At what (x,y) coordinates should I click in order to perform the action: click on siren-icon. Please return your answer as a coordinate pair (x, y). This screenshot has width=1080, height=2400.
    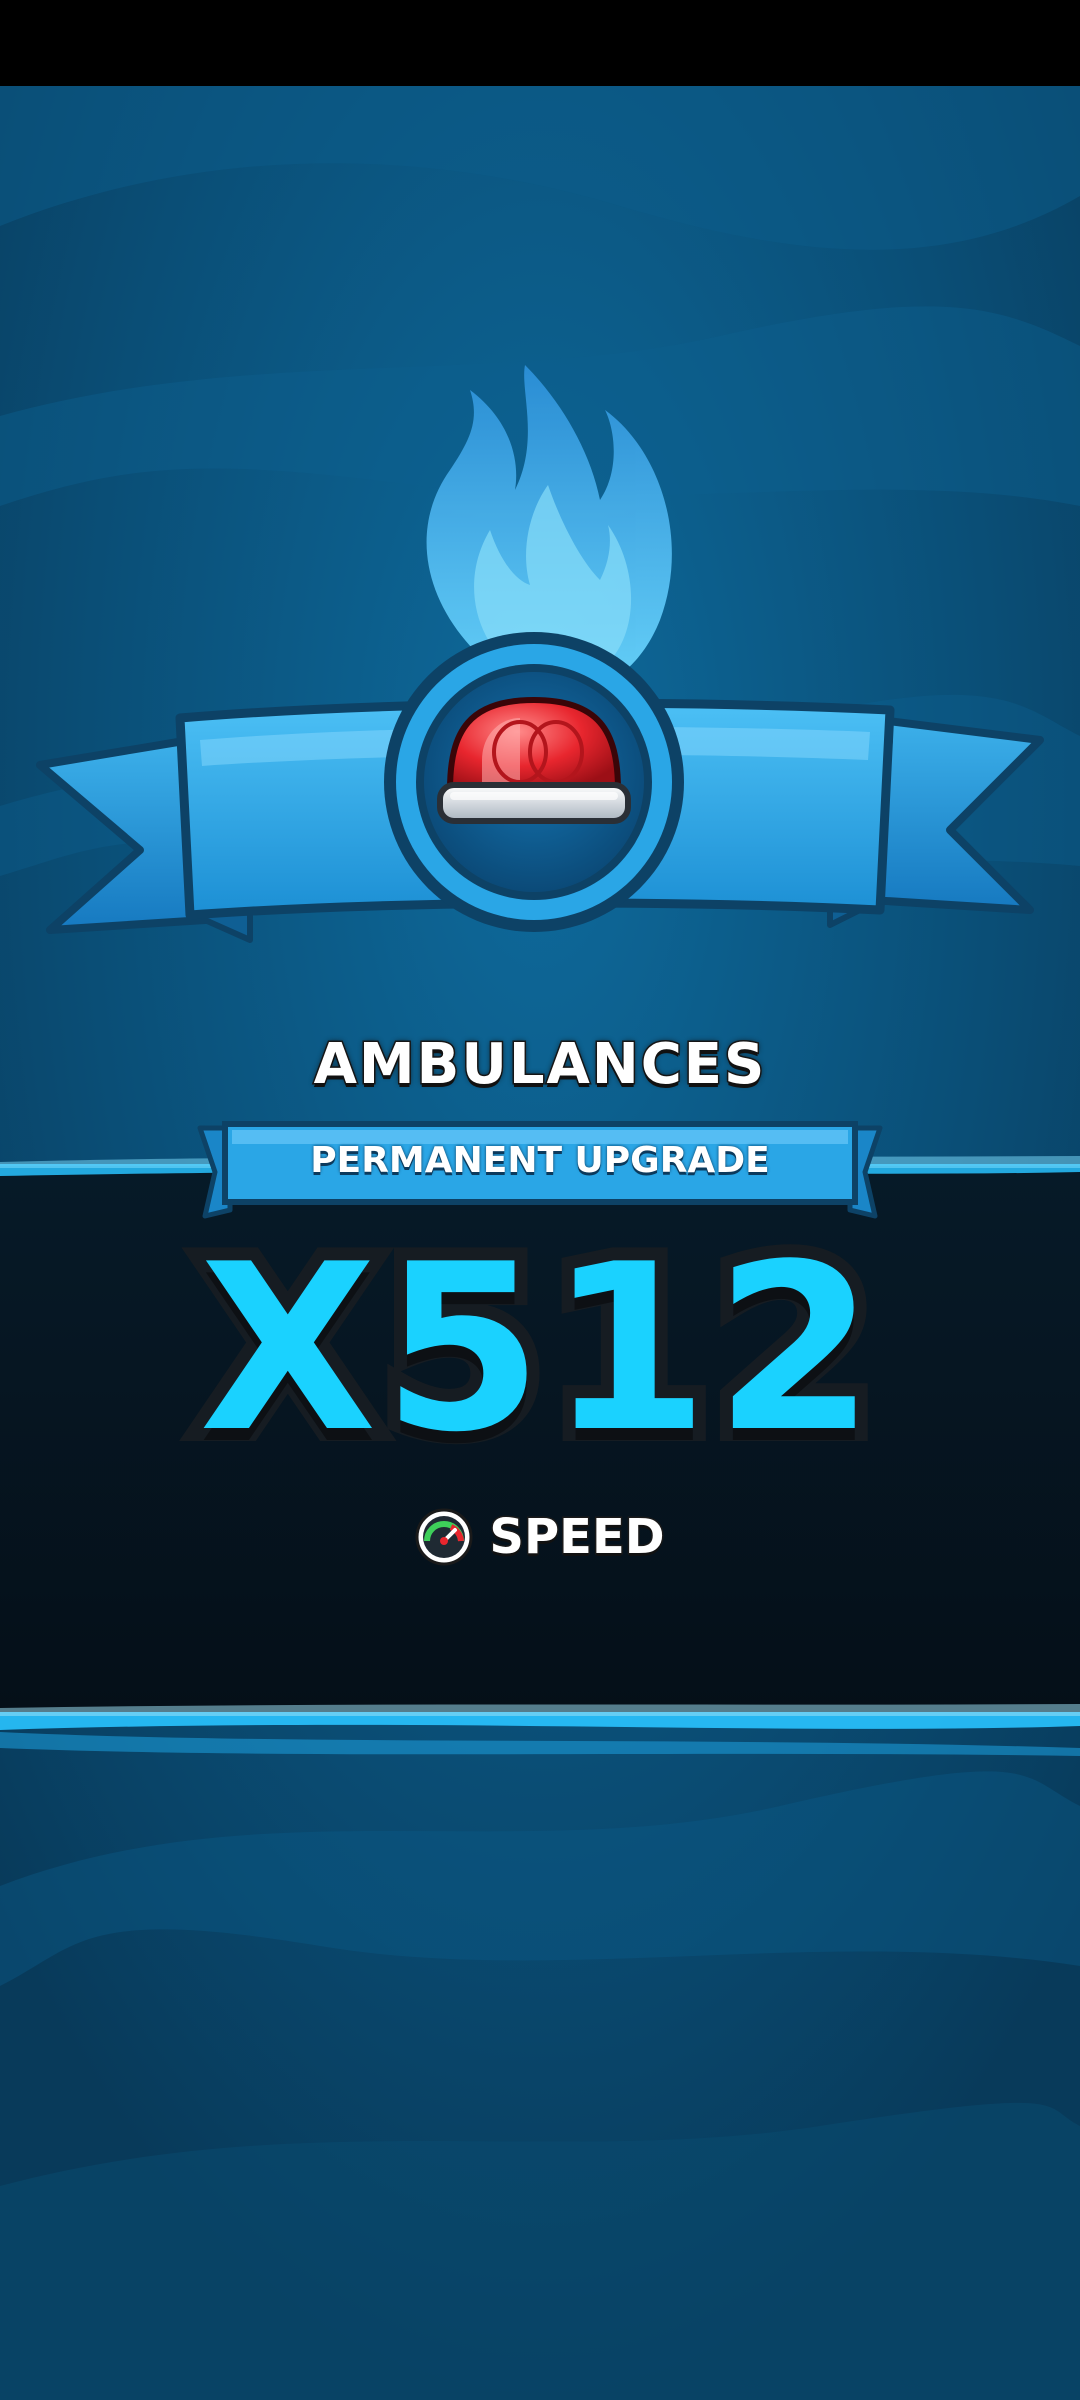
    Looking at the image, I should click on (534, 760).